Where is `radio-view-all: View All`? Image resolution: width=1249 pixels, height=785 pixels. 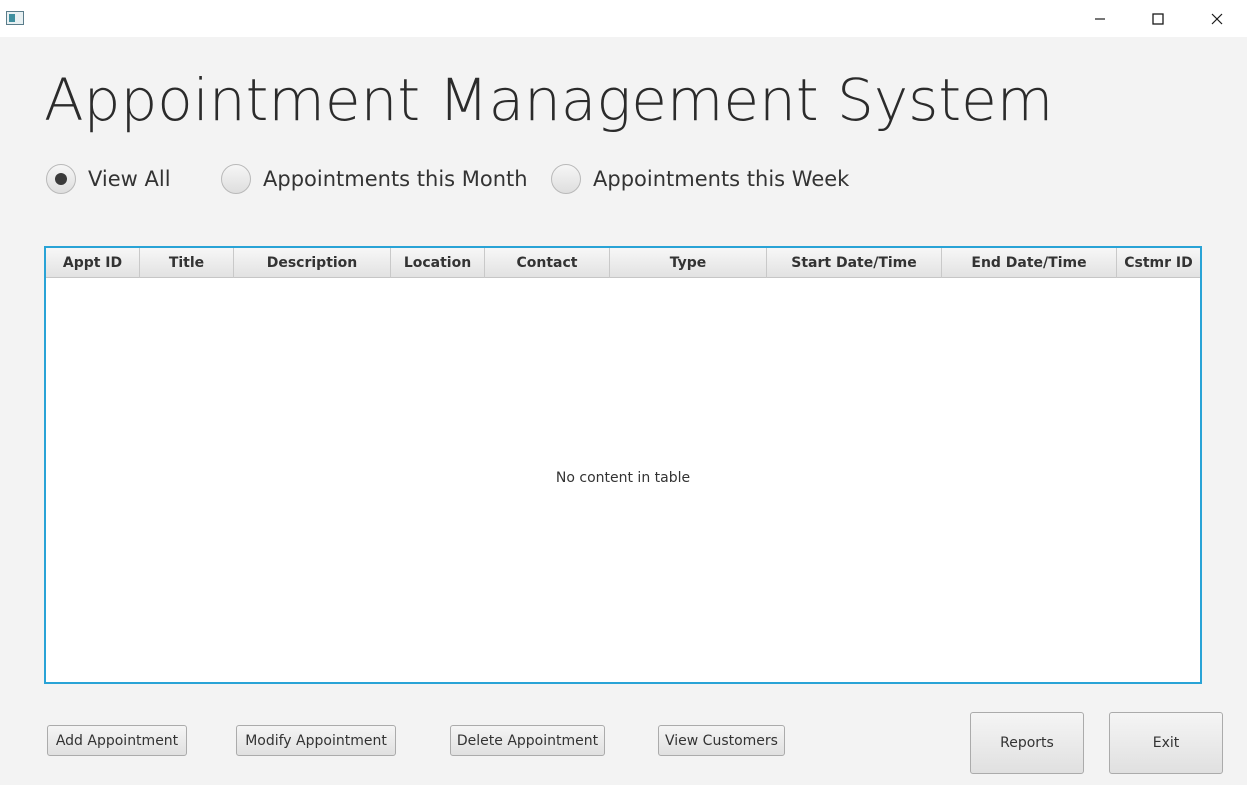 radio-view-all: View All is located at coordinates (108, 179).